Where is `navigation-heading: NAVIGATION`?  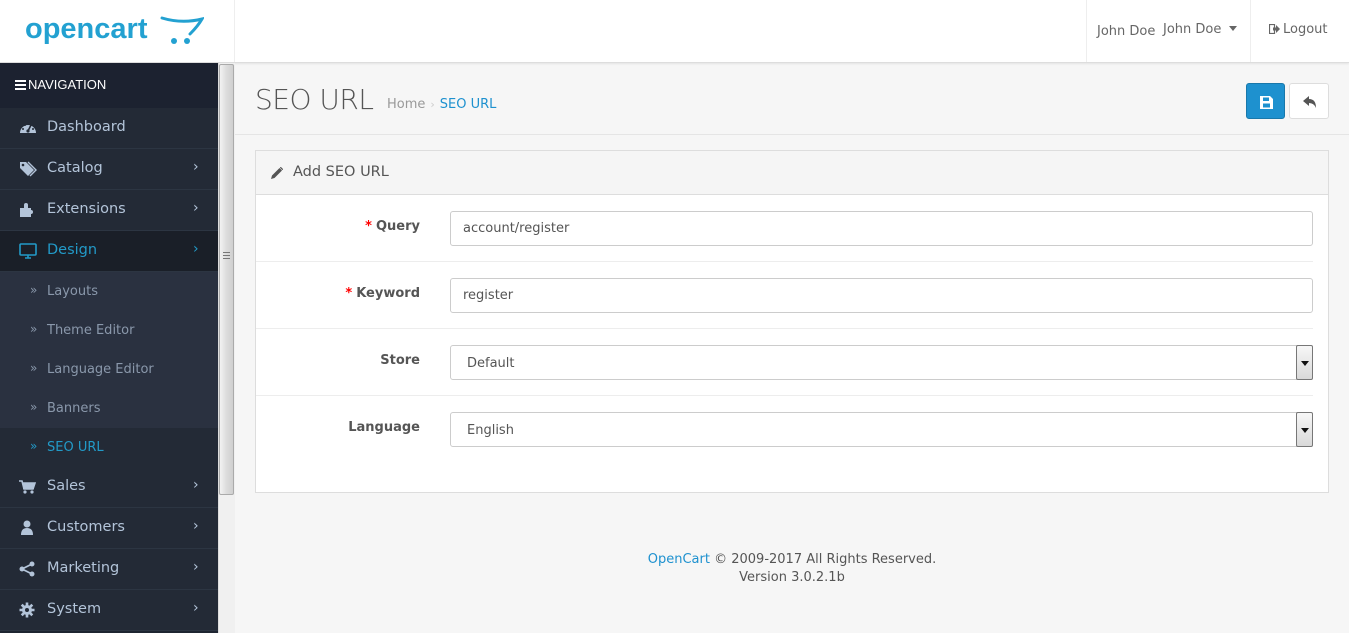
navigation-heading: NAVIGATION is located at coordinates (109, 85).